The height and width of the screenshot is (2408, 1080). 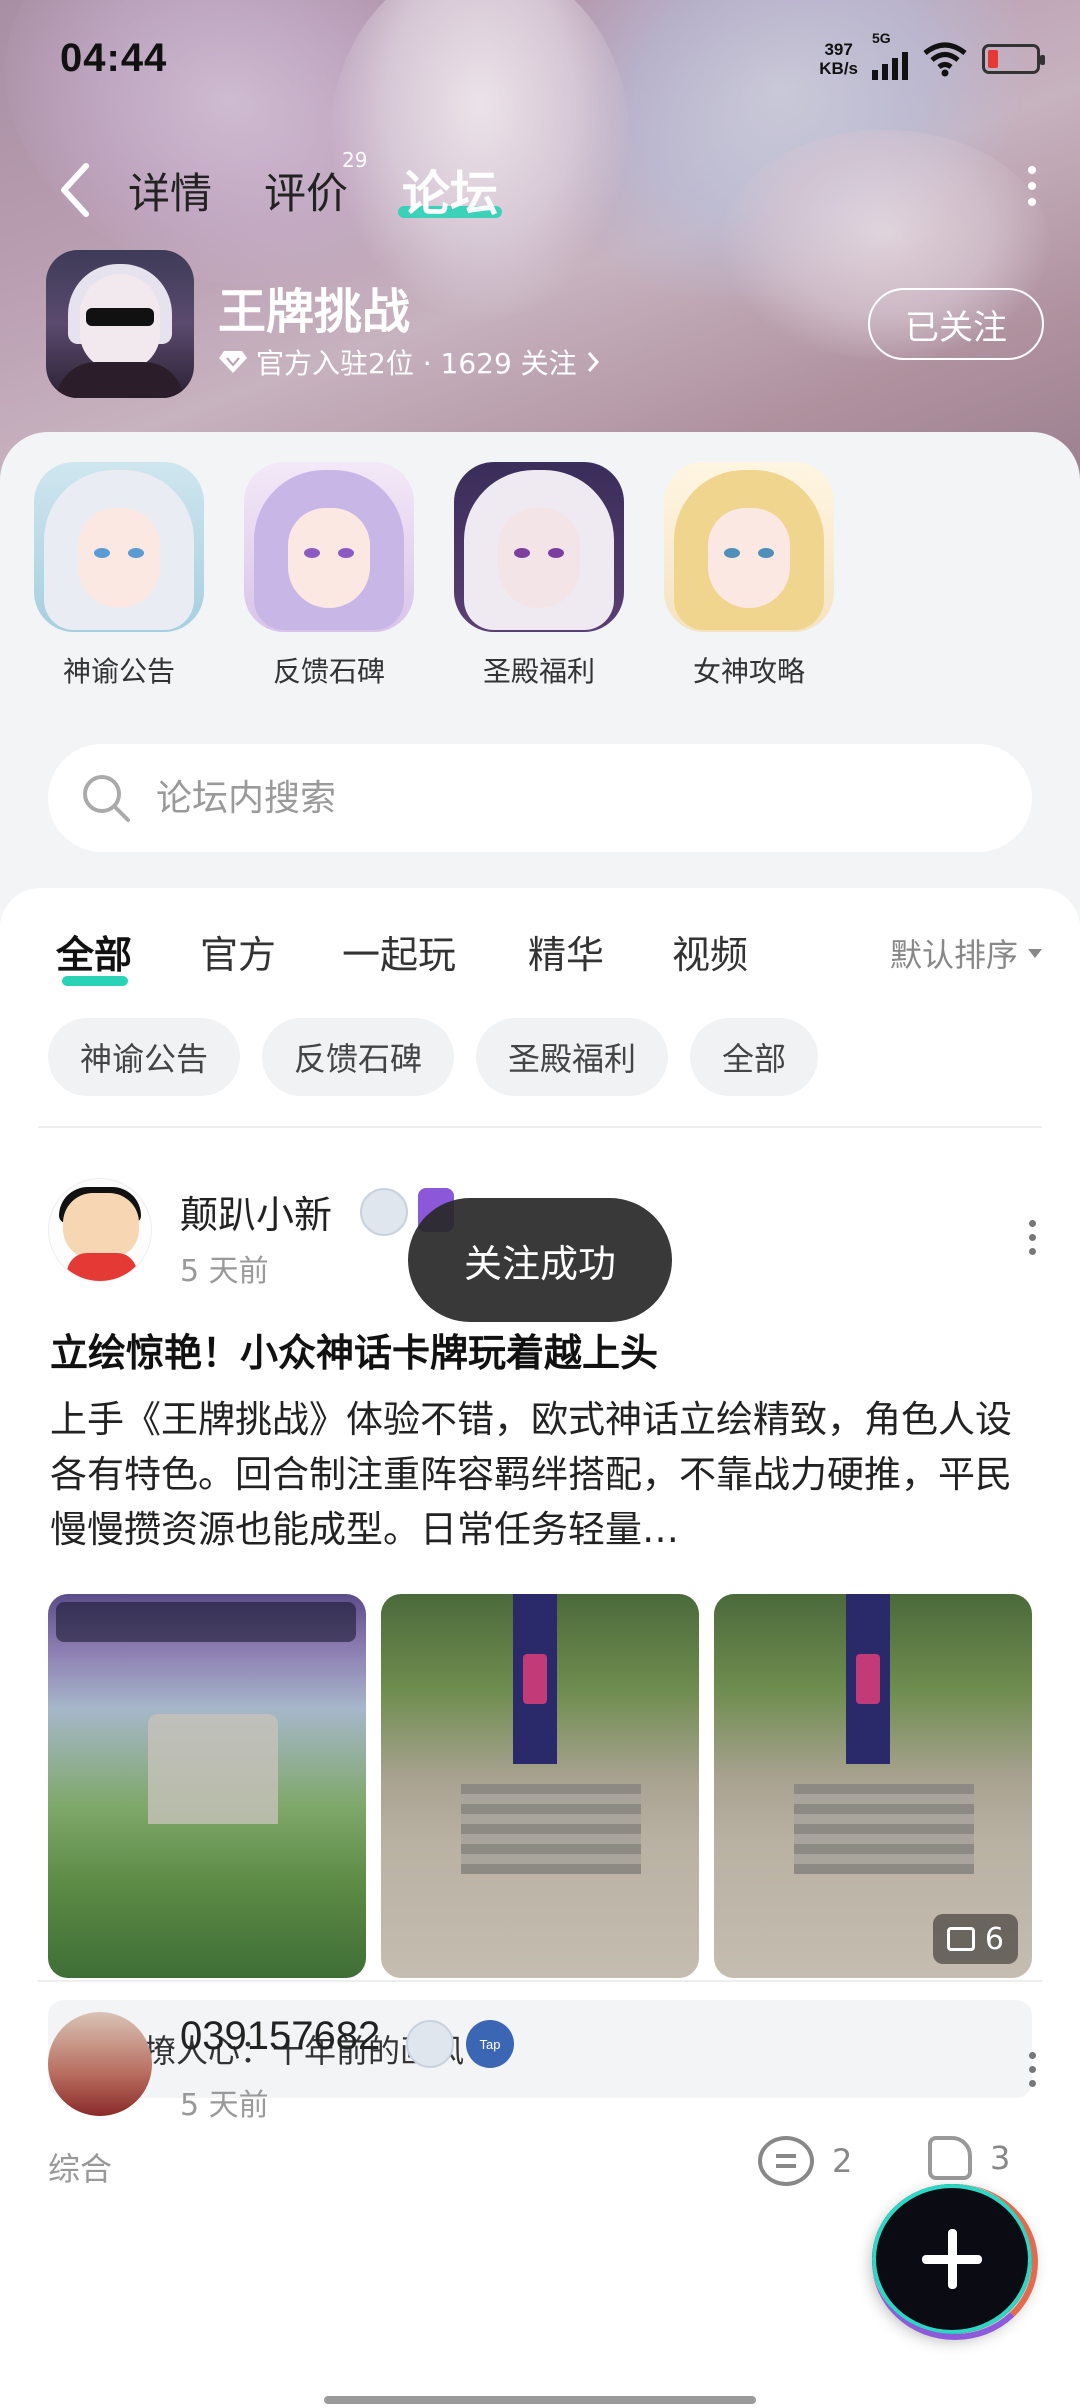 What do you see at coordinates (144, 1057) in the screenshot?
I see `chip-announcements: 神谕公告` at bounding box center [144, 1057].